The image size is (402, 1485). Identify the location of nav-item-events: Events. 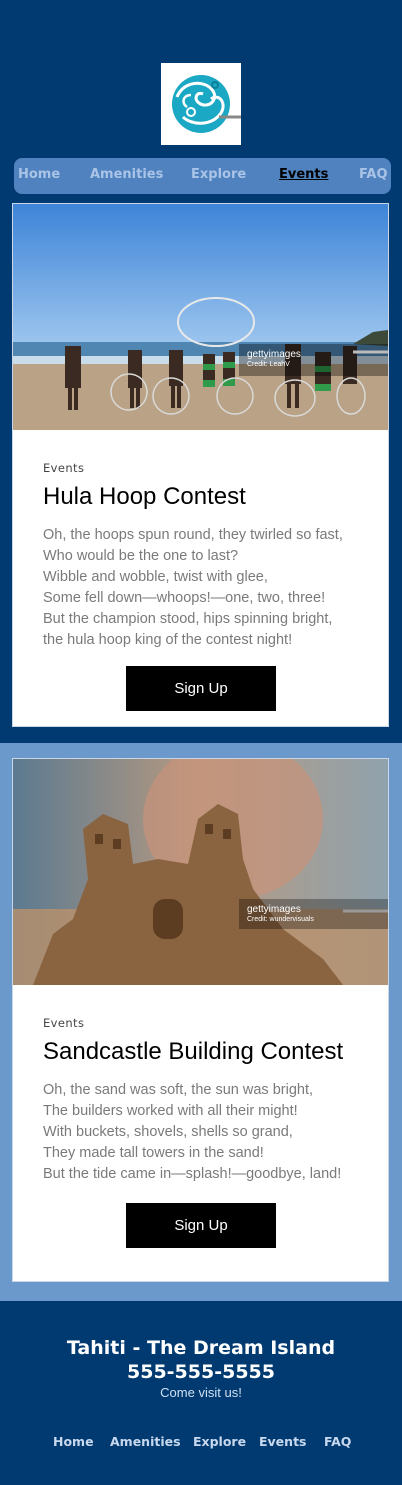
(303, 176).